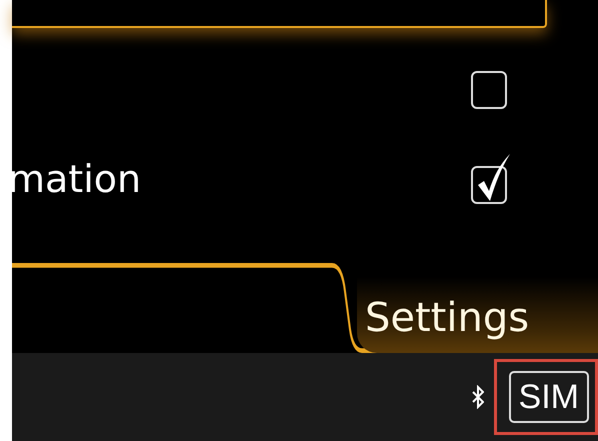 The width and height of the screenshot is (598, 441). Describe the element at coordinates (477, 315) in the screenshot. I see `settings-tab: Settings` at that location.